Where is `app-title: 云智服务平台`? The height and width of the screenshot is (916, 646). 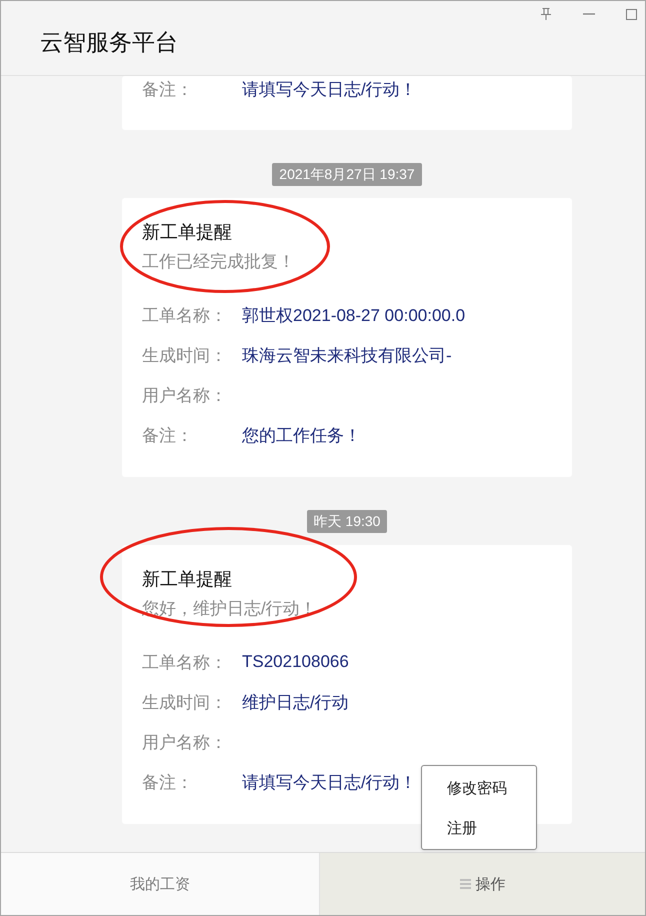
app-title: 云智服务平台 is located at coordinates (109, 42).